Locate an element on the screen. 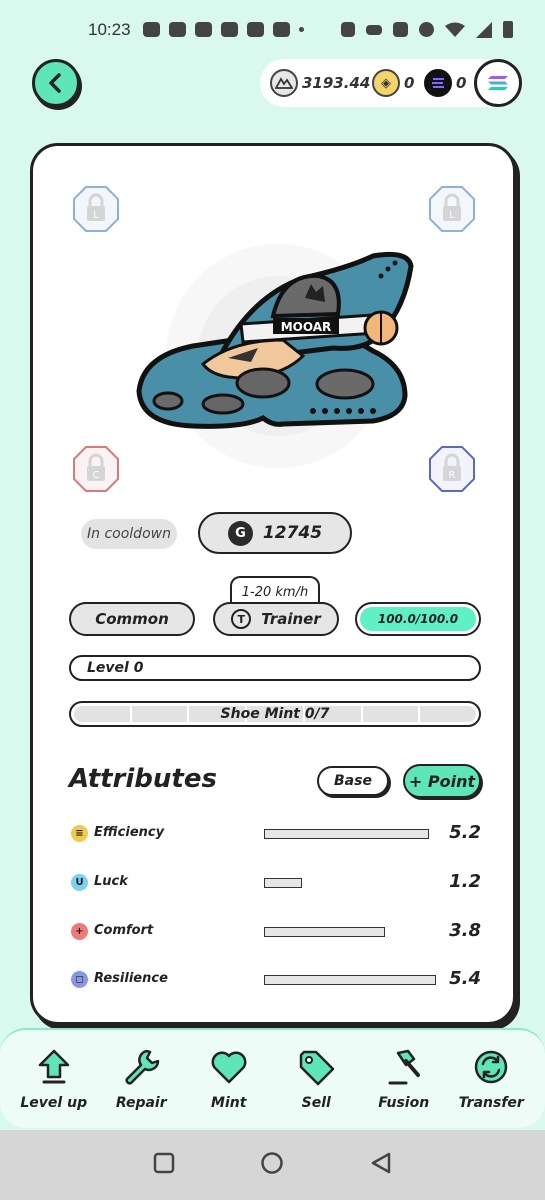 This screenshot has height=1200, width=545. system-navigation-bar is located at coordinates (272, 1165).